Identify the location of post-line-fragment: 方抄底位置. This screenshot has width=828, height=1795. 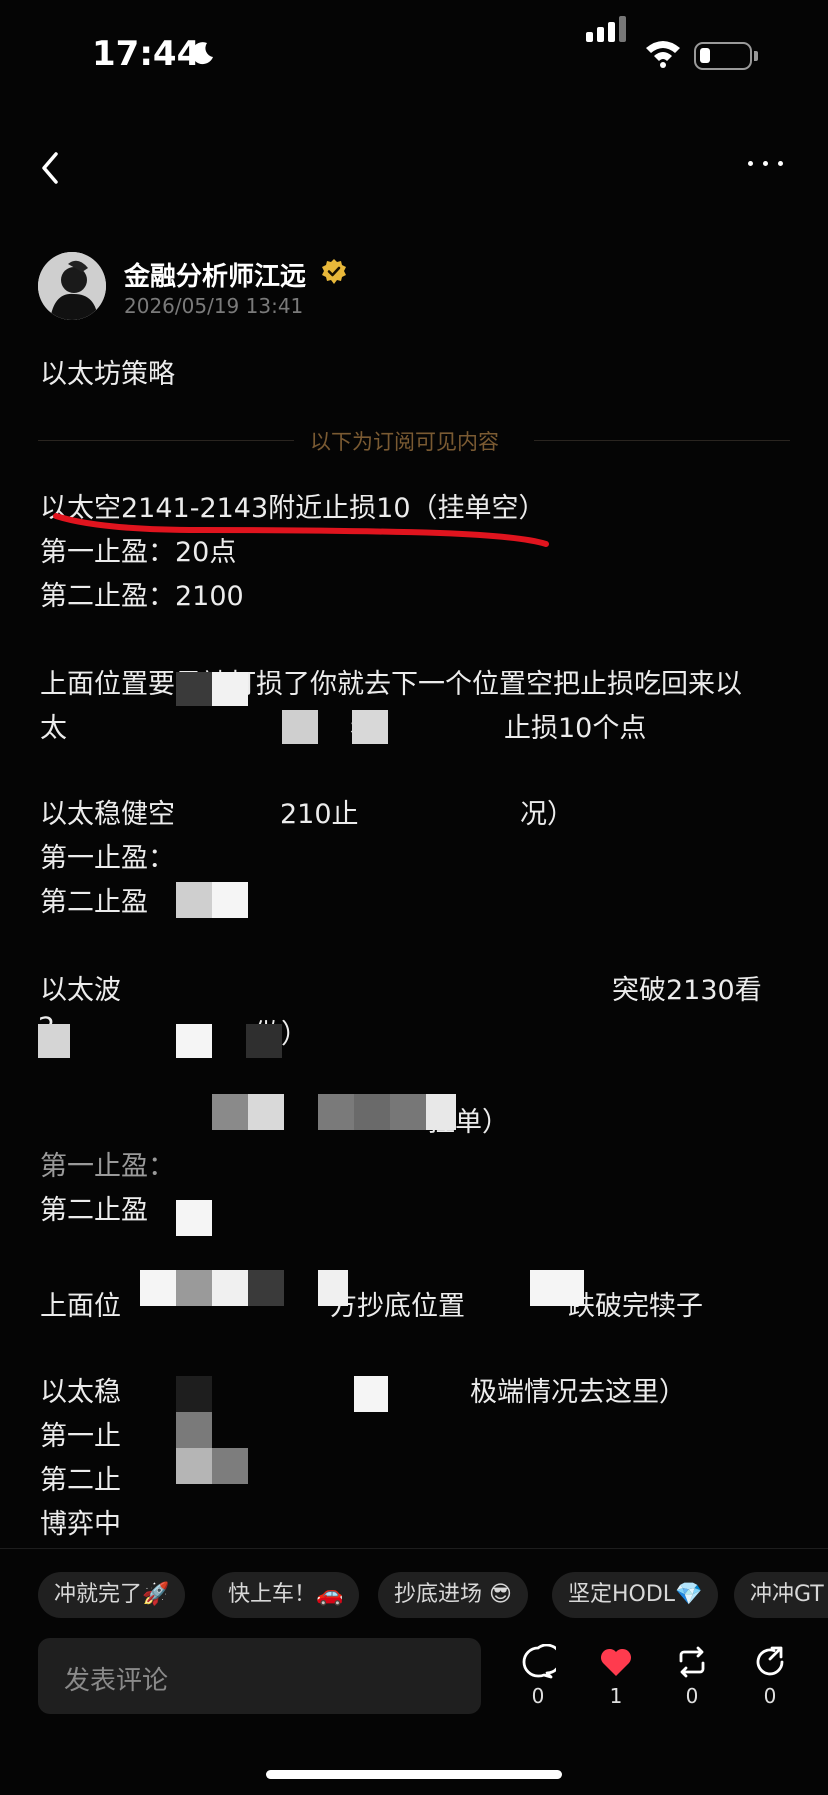
(397, 1306).